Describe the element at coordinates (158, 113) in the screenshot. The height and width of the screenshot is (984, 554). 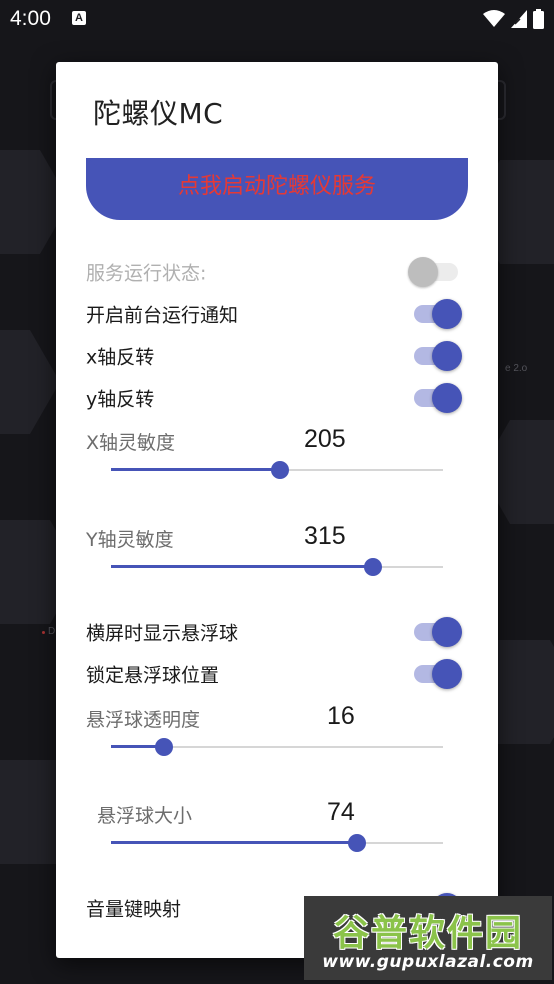
I see `dialog-title: 陀螺仪MC` at that location.